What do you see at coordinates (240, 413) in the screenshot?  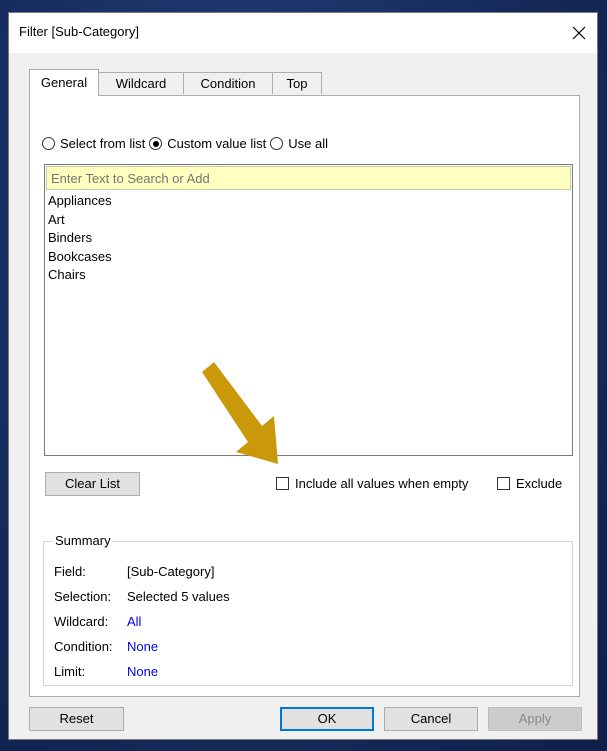 I see `down-left-arrow-icon` at bounding box center [240, 413].